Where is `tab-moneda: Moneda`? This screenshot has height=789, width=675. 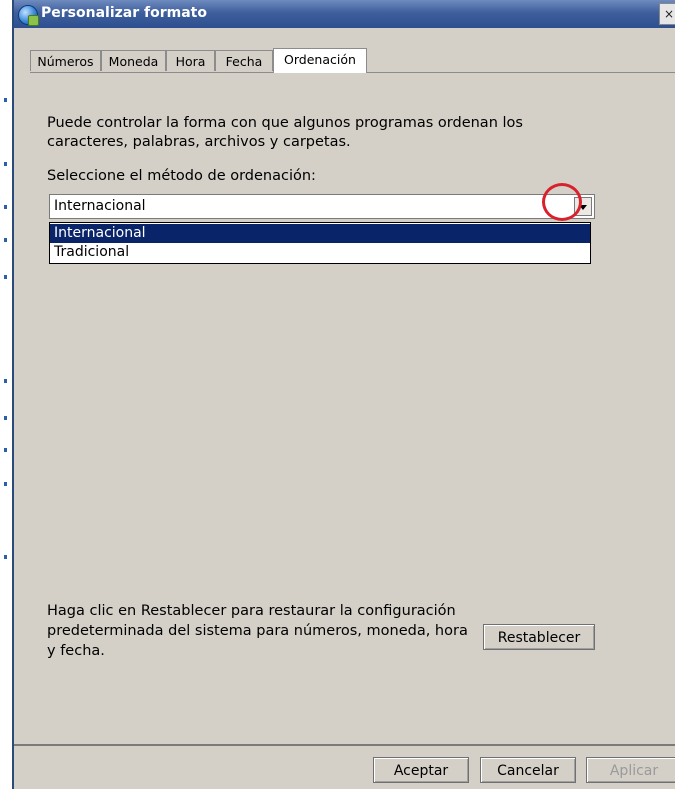
tab-moneda: Moneda is located at coordinates (133, 60).